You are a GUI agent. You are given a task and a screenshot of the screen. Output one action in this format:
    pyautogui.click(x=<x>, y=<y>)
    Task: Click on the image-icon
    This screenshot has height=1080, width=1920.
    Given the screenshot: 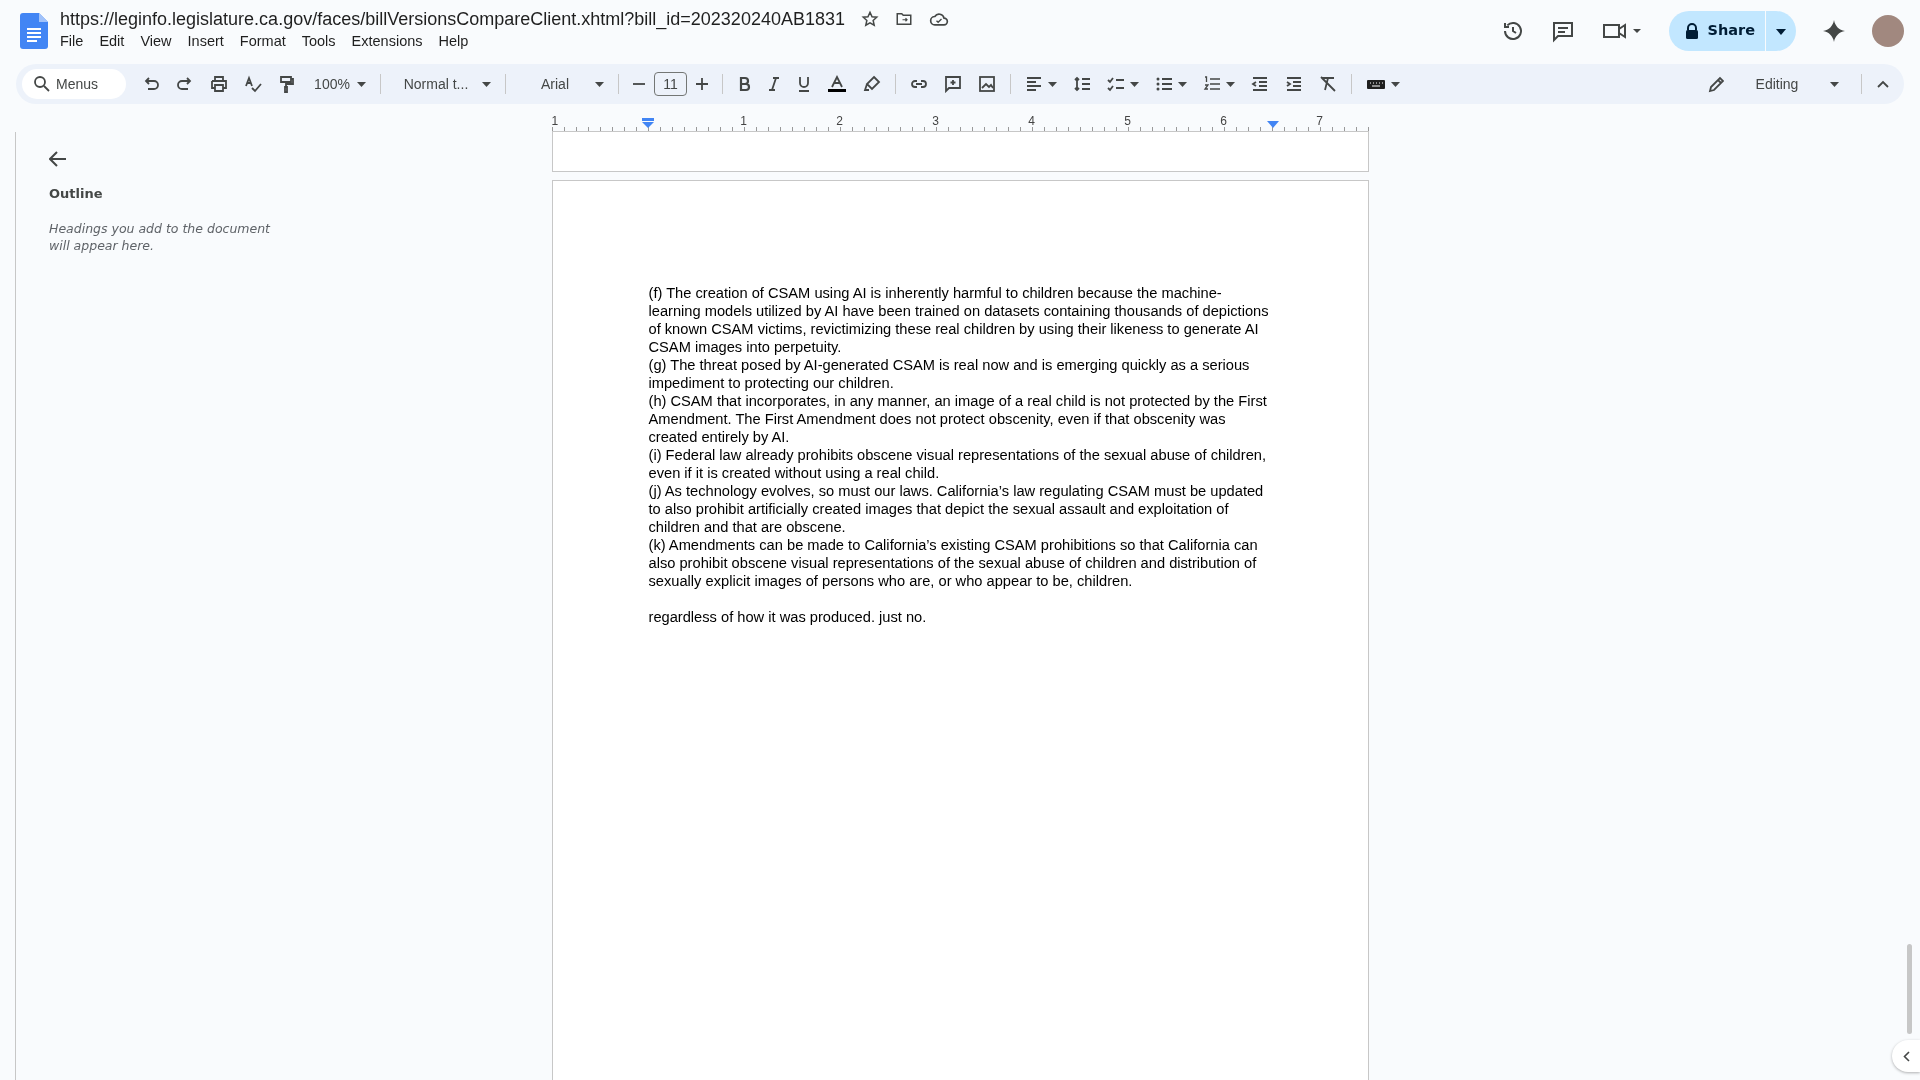 What is the action you would take?
    pyautogui.click(x=987, y=84)
    